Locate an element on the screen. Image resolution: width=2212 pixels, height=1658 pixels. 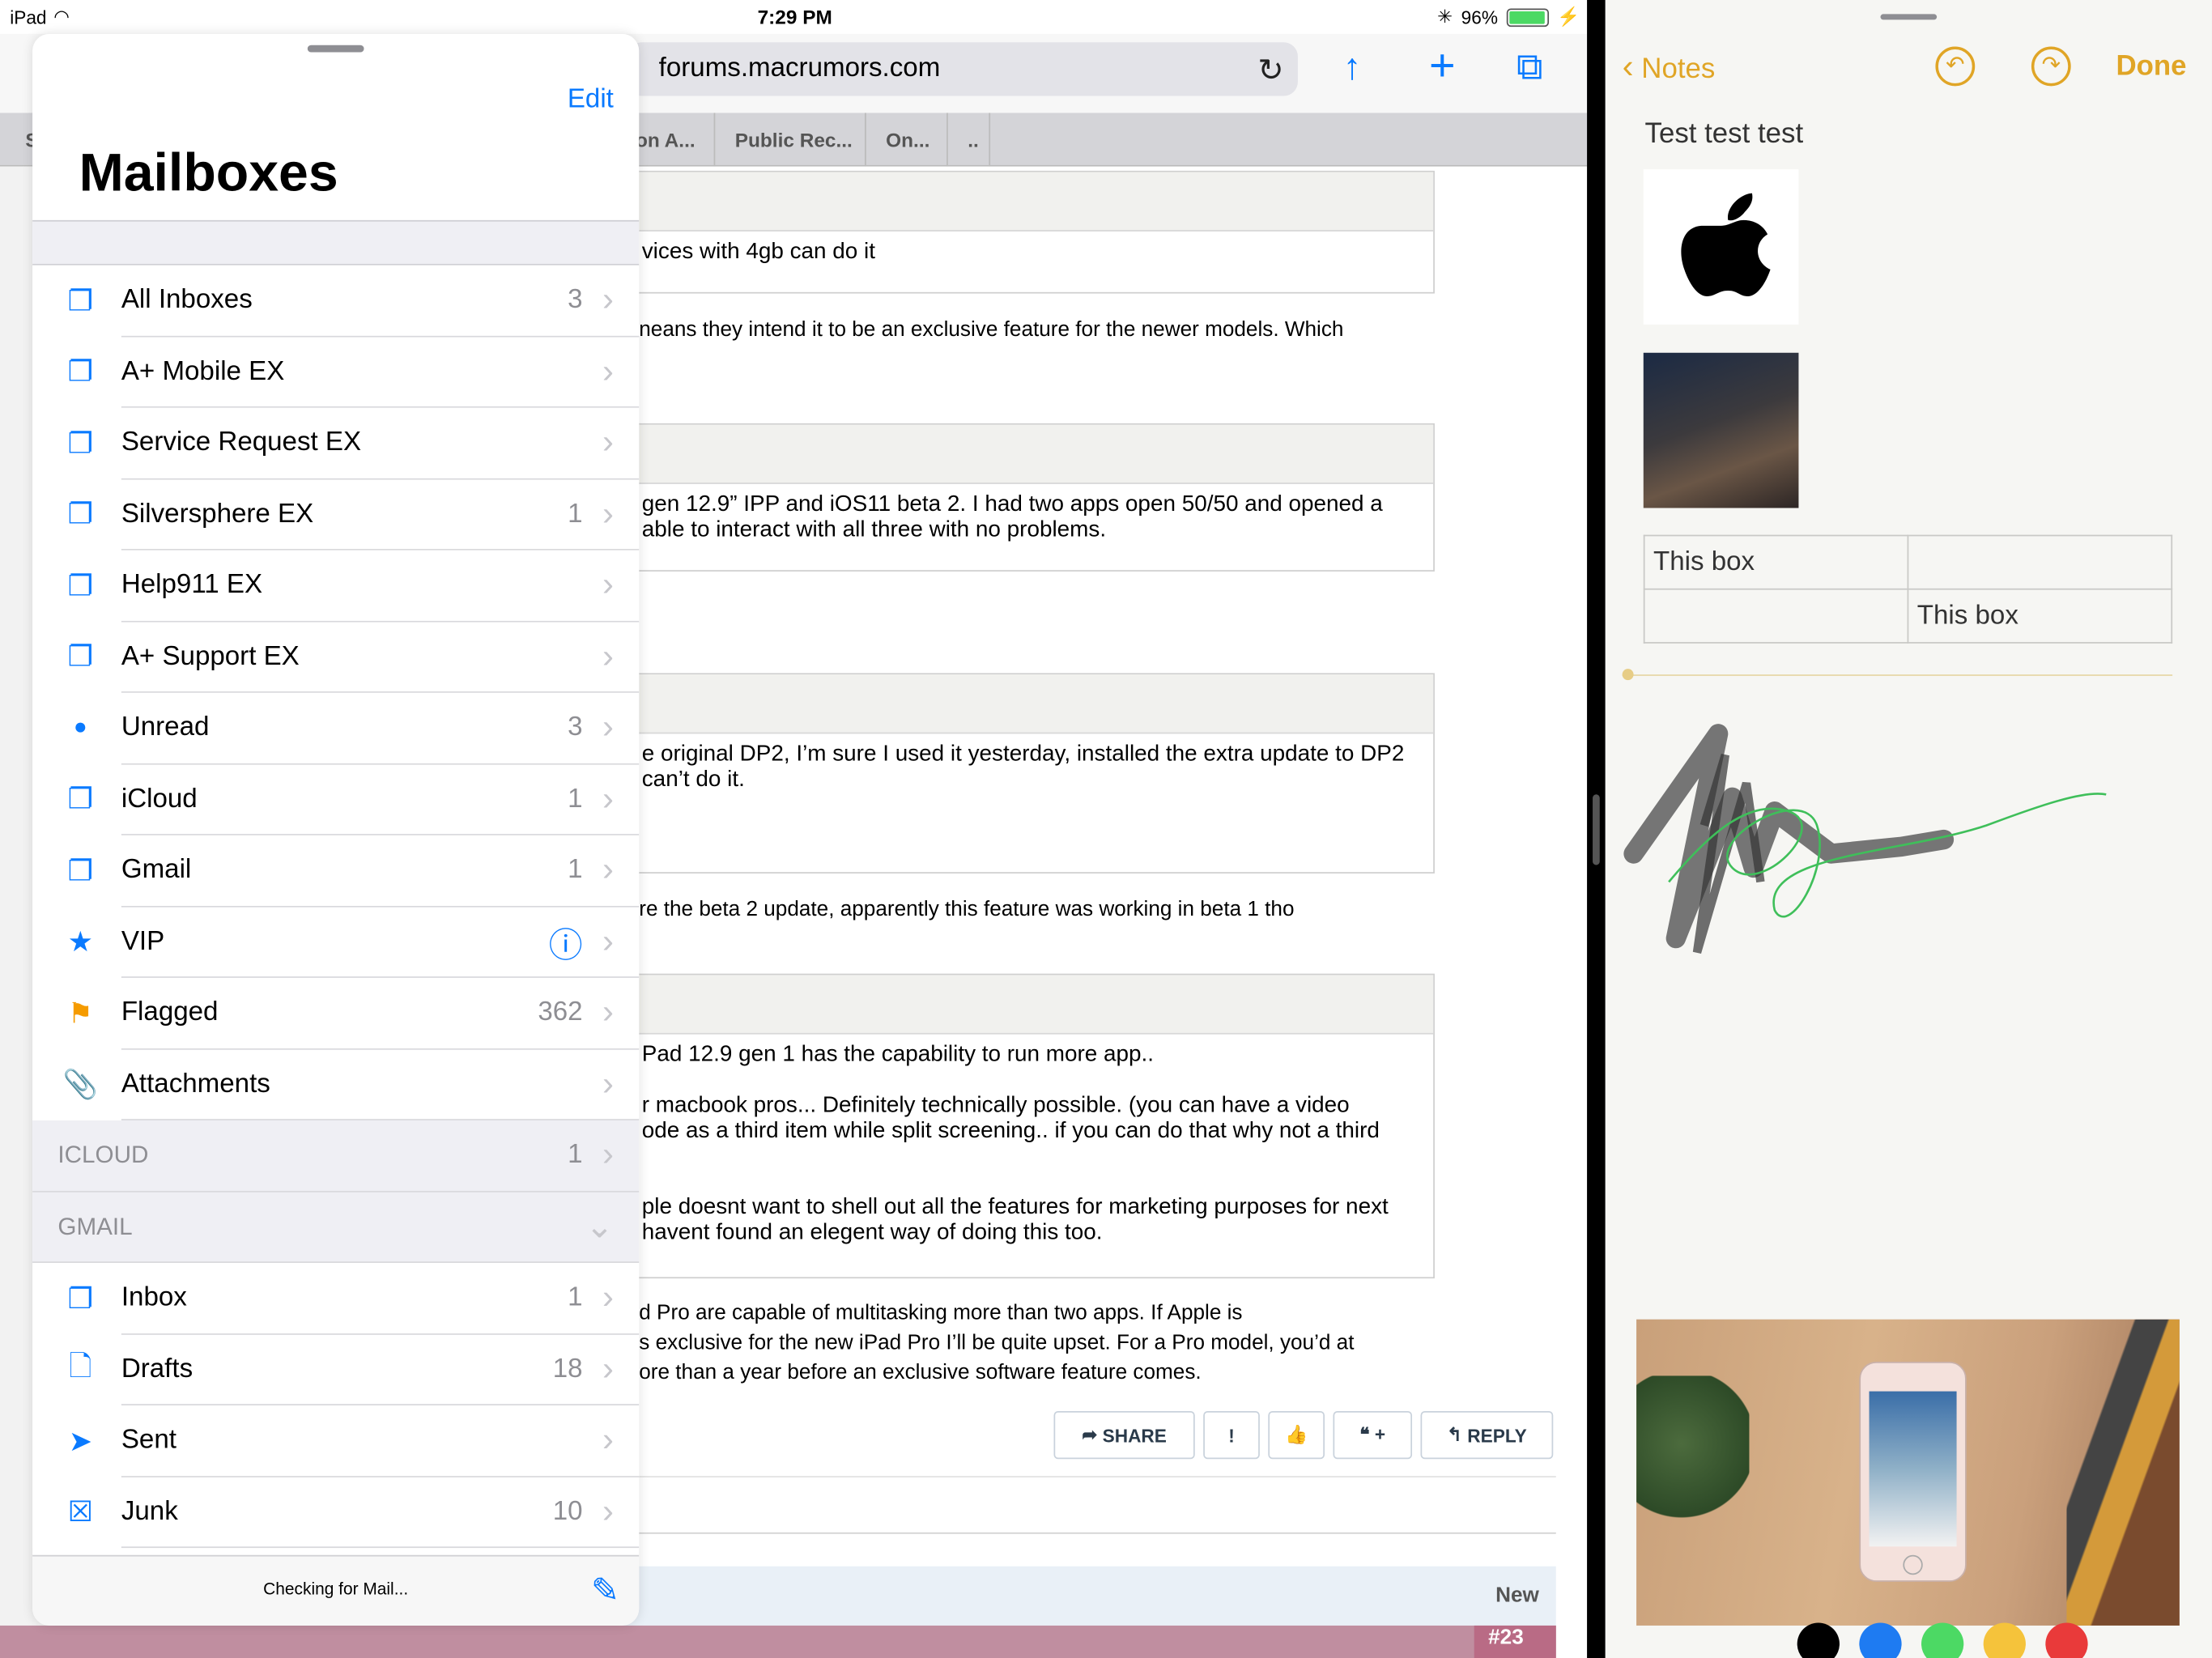
mailbox-row: ❐ iCloud 1 › is located at coordinates (336, 799).